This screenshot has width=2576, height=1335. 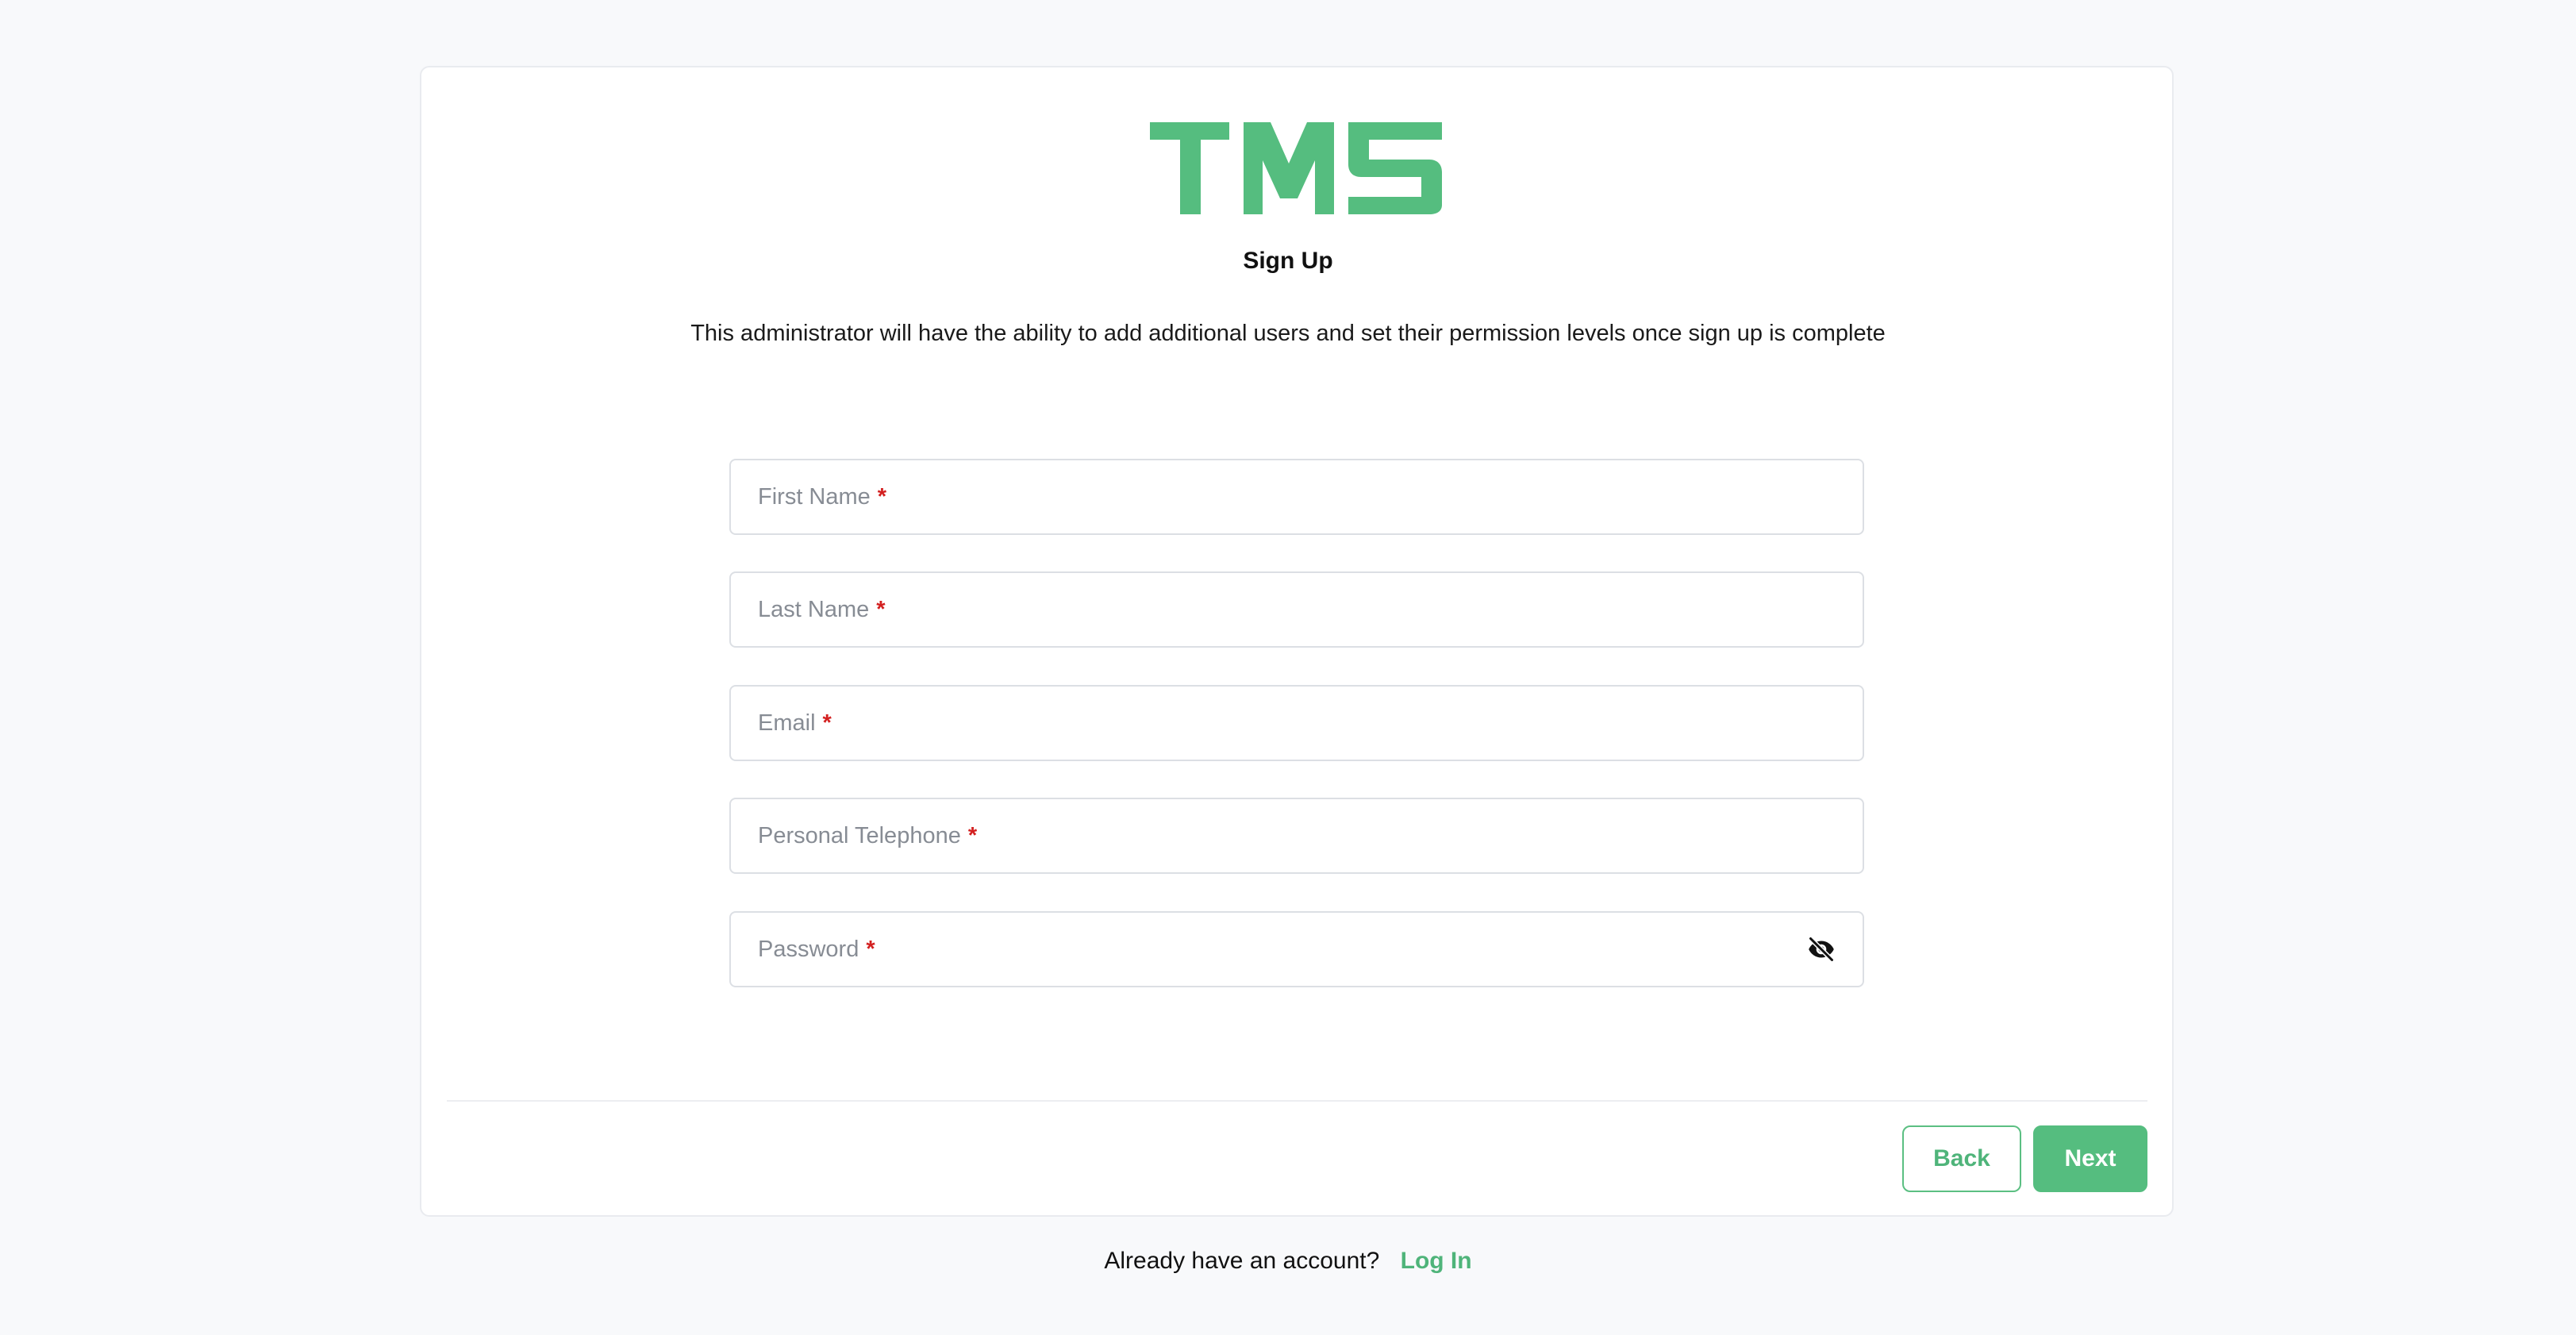 What do you see at coordinates (2090, 1159) in the screenshot?
I see `next-button: Next` at bounding box center [2090, 1159].